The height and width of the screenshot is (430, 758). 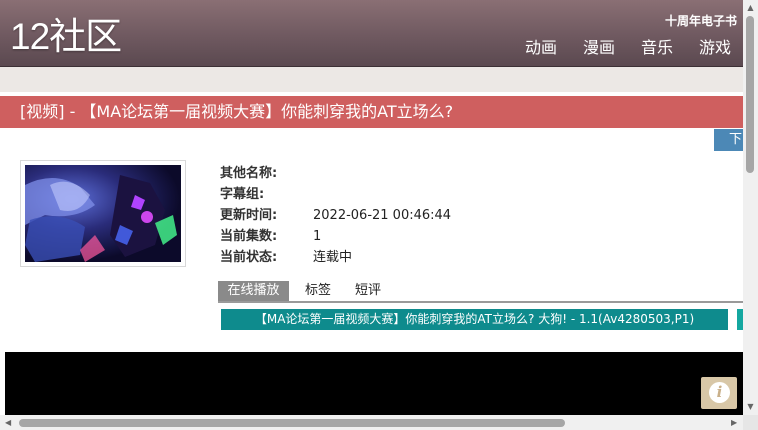 I want to click on content-tabs: 在线播放 标签 短评, so click(x=480, y=292).